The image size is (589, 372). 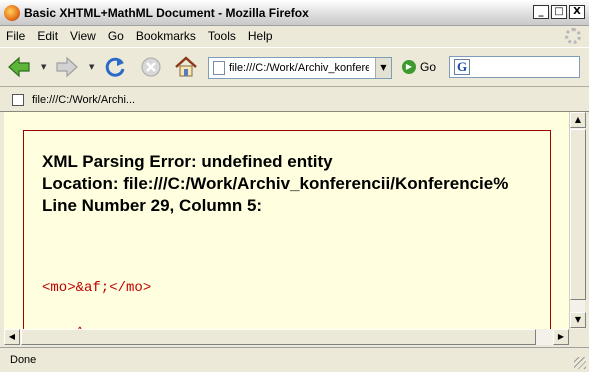 I want to click on error-source-text: <mo>&af;</mo> ----^, so click(x=97, y=290).